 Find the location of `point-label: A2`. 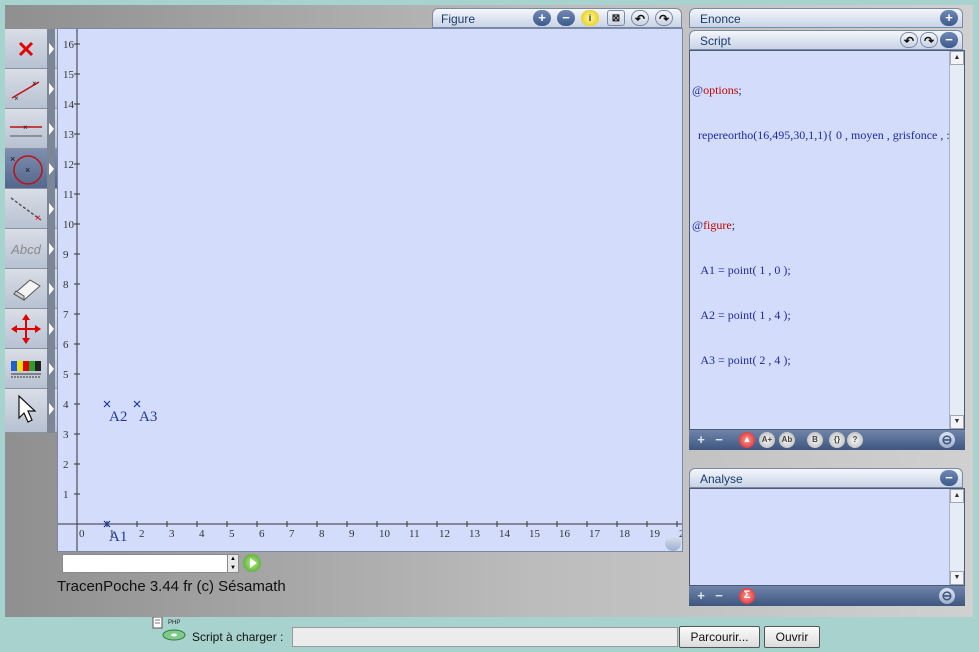

point-label: A2 is located at coordinates (118, 417).